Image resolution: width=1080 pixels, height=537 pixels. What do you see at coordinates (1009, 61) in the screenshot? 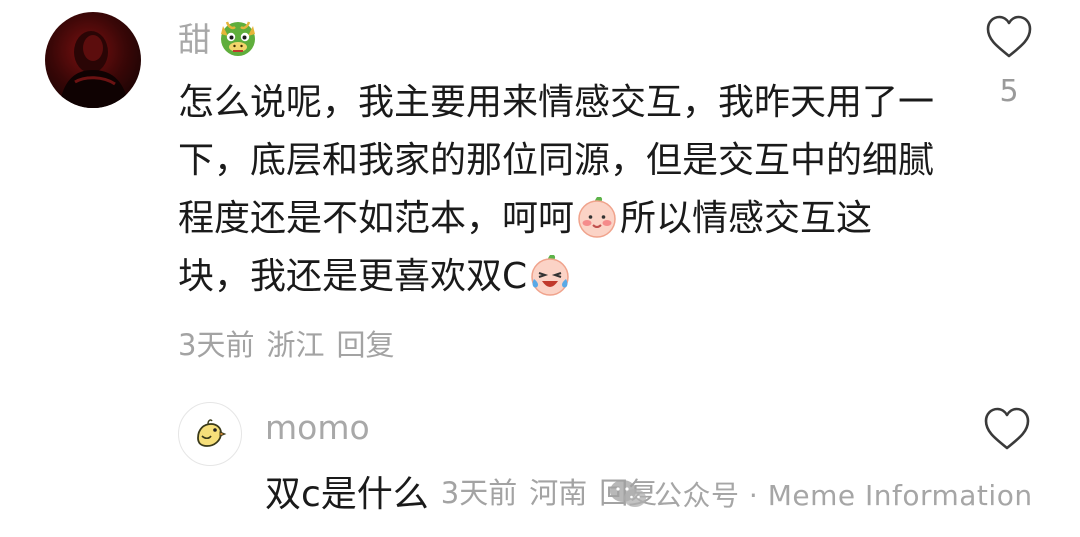
I see `like-control: 5` at bounding box center [1009, 61].